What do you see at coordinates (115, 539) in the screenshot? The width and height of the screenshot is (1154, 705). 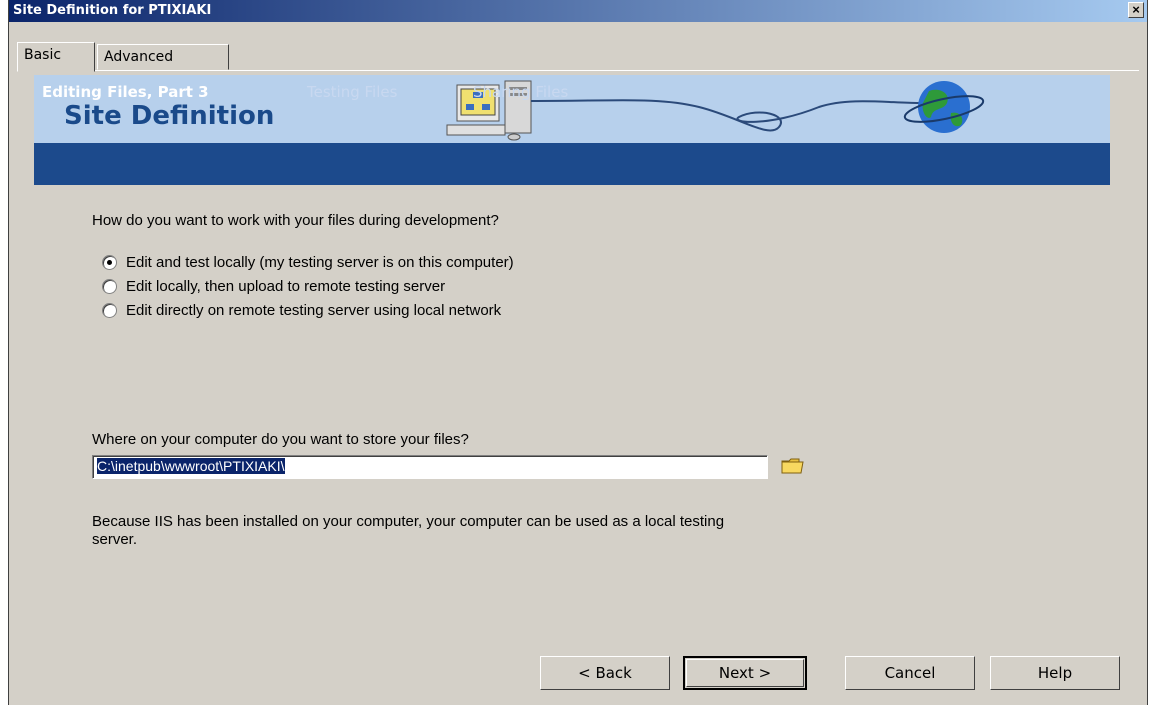 I see `iis-info-line-2: server.` at bounding box center [115, 539].